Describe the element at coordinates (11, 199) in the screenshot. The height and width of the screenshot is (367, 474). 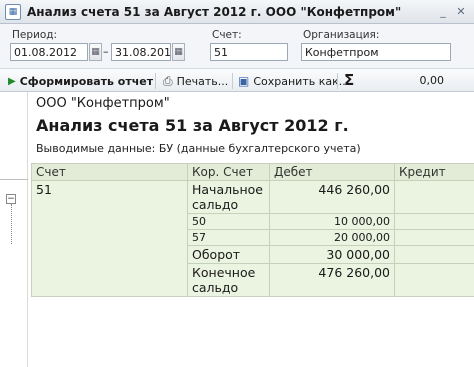
I see `collapse-group-icon: −` at that location.